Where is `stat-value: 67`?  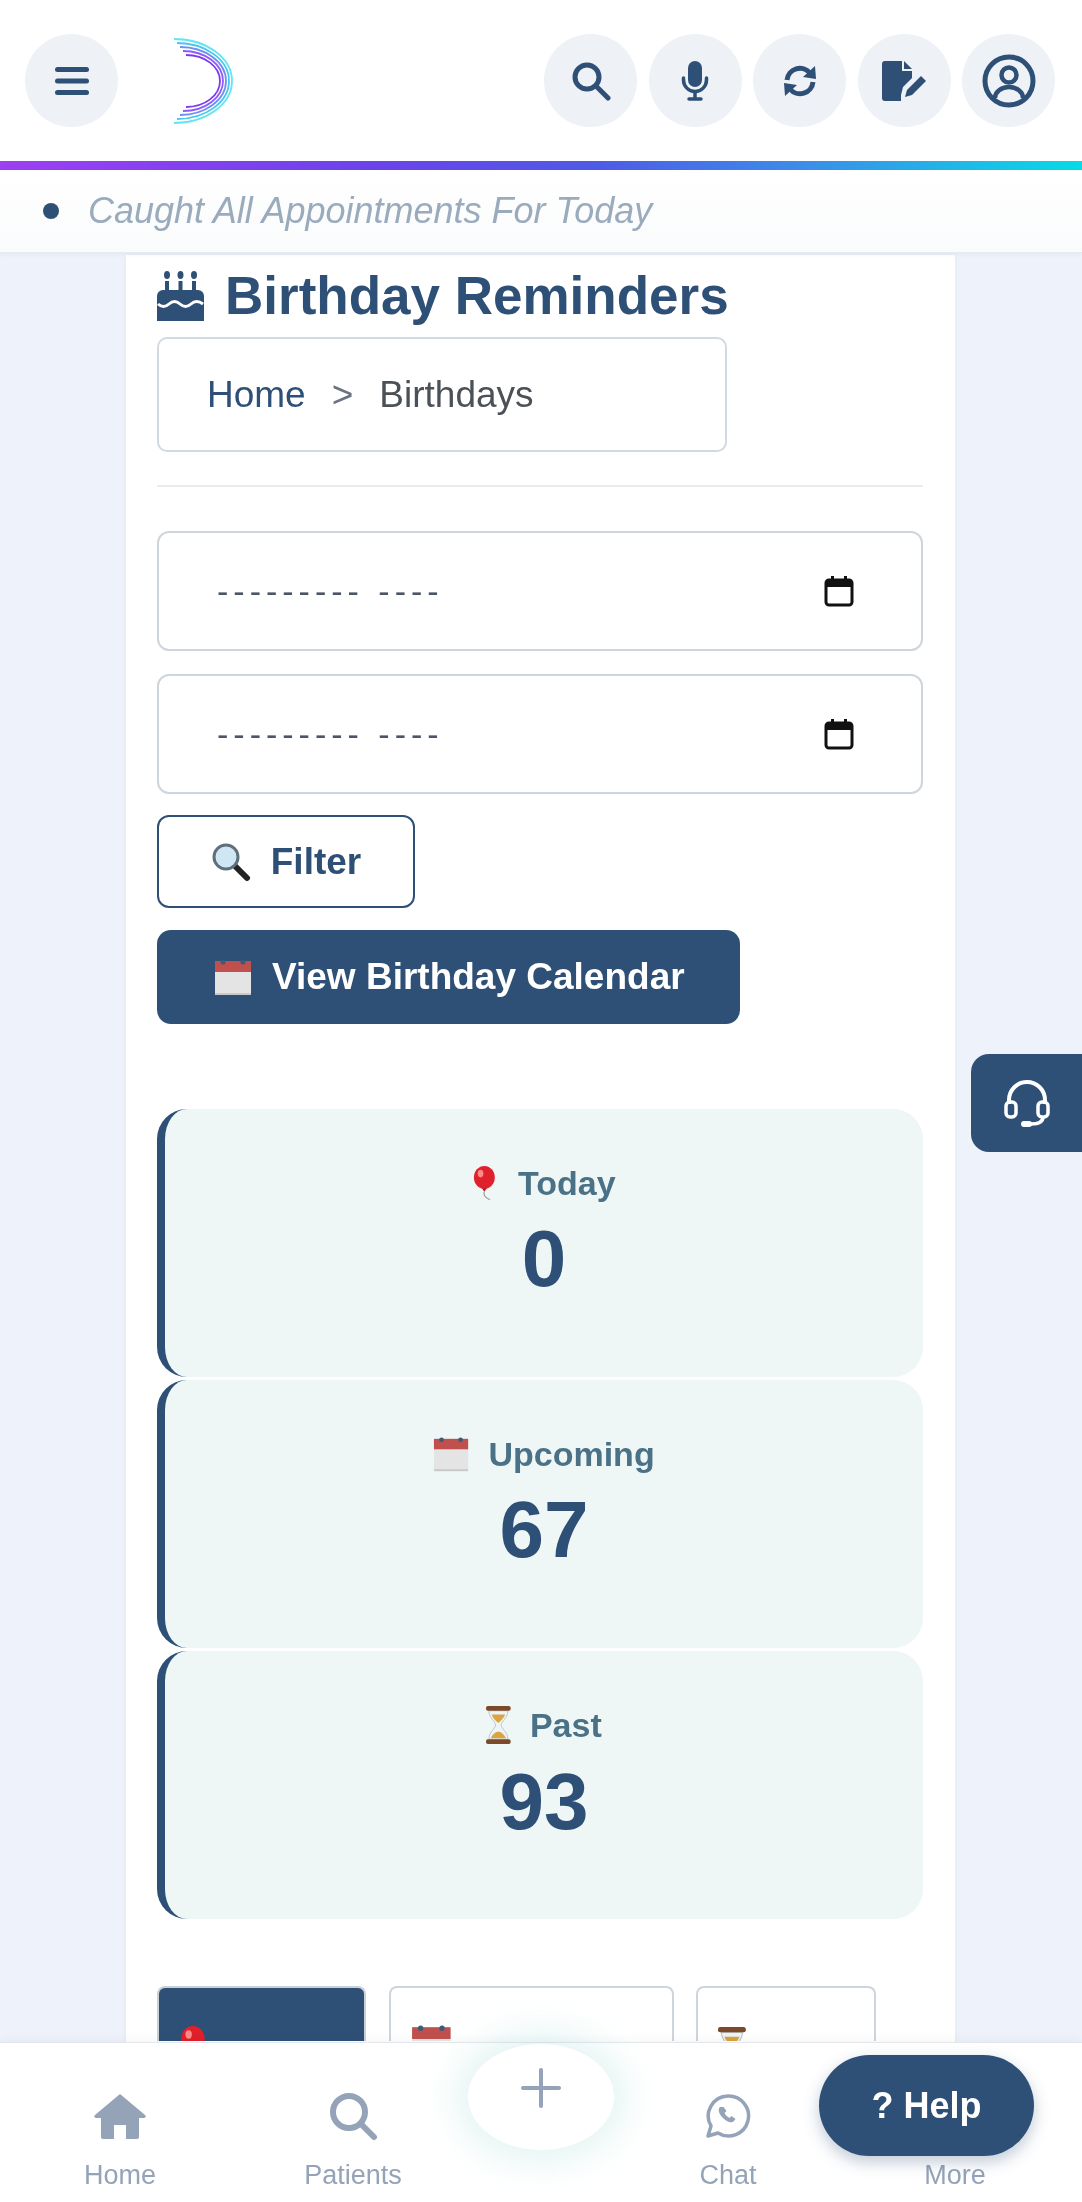 stat-value: 67 is located at coordinates (544, 1530).